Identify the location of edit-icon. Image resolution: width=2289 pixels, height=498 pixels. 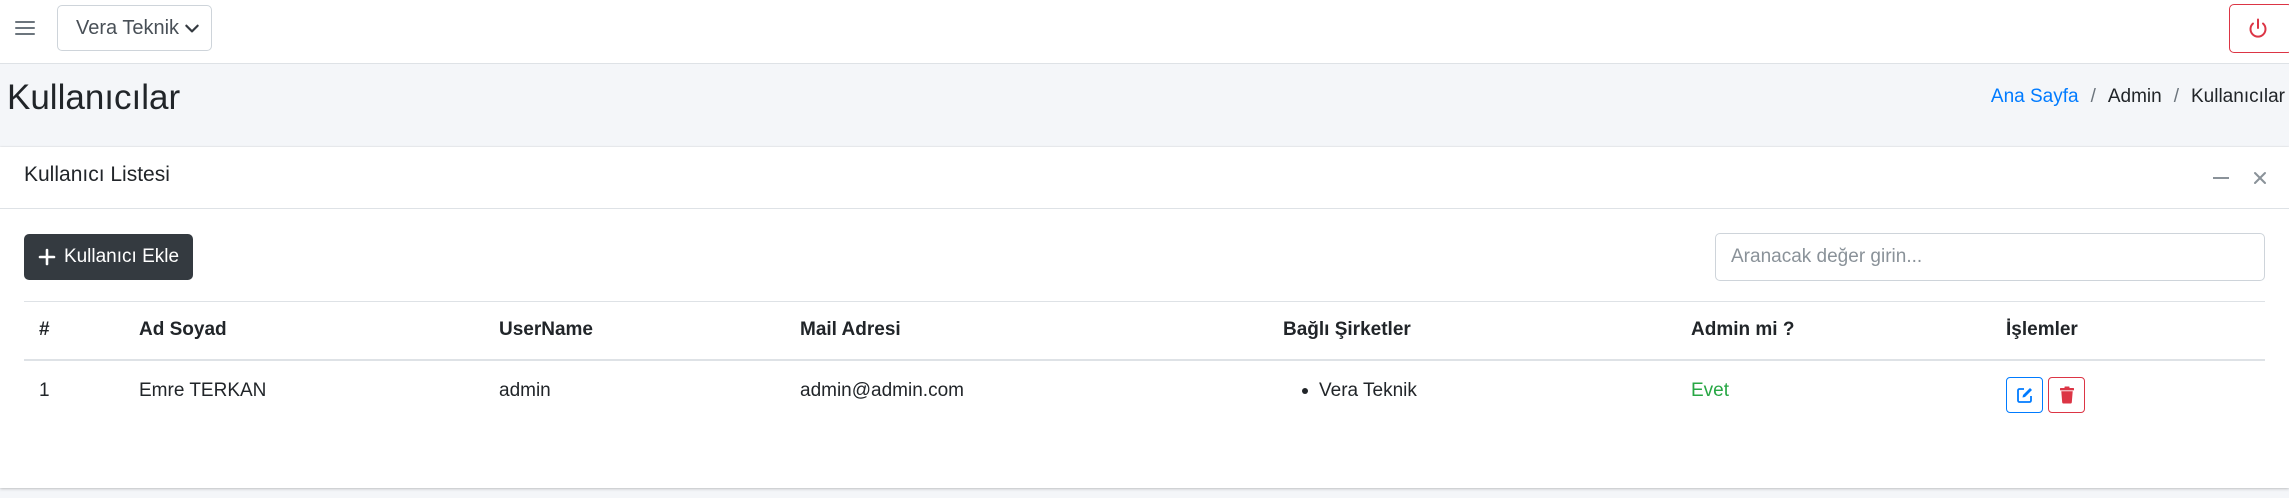
(2024, 395).